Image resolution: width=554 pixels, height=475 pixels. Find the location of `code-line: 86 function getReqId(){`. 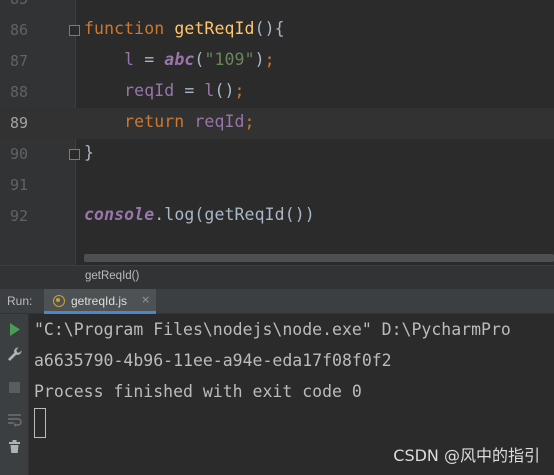

code-line: 86 function getReqId(){ is located at coordinates (277, 30).